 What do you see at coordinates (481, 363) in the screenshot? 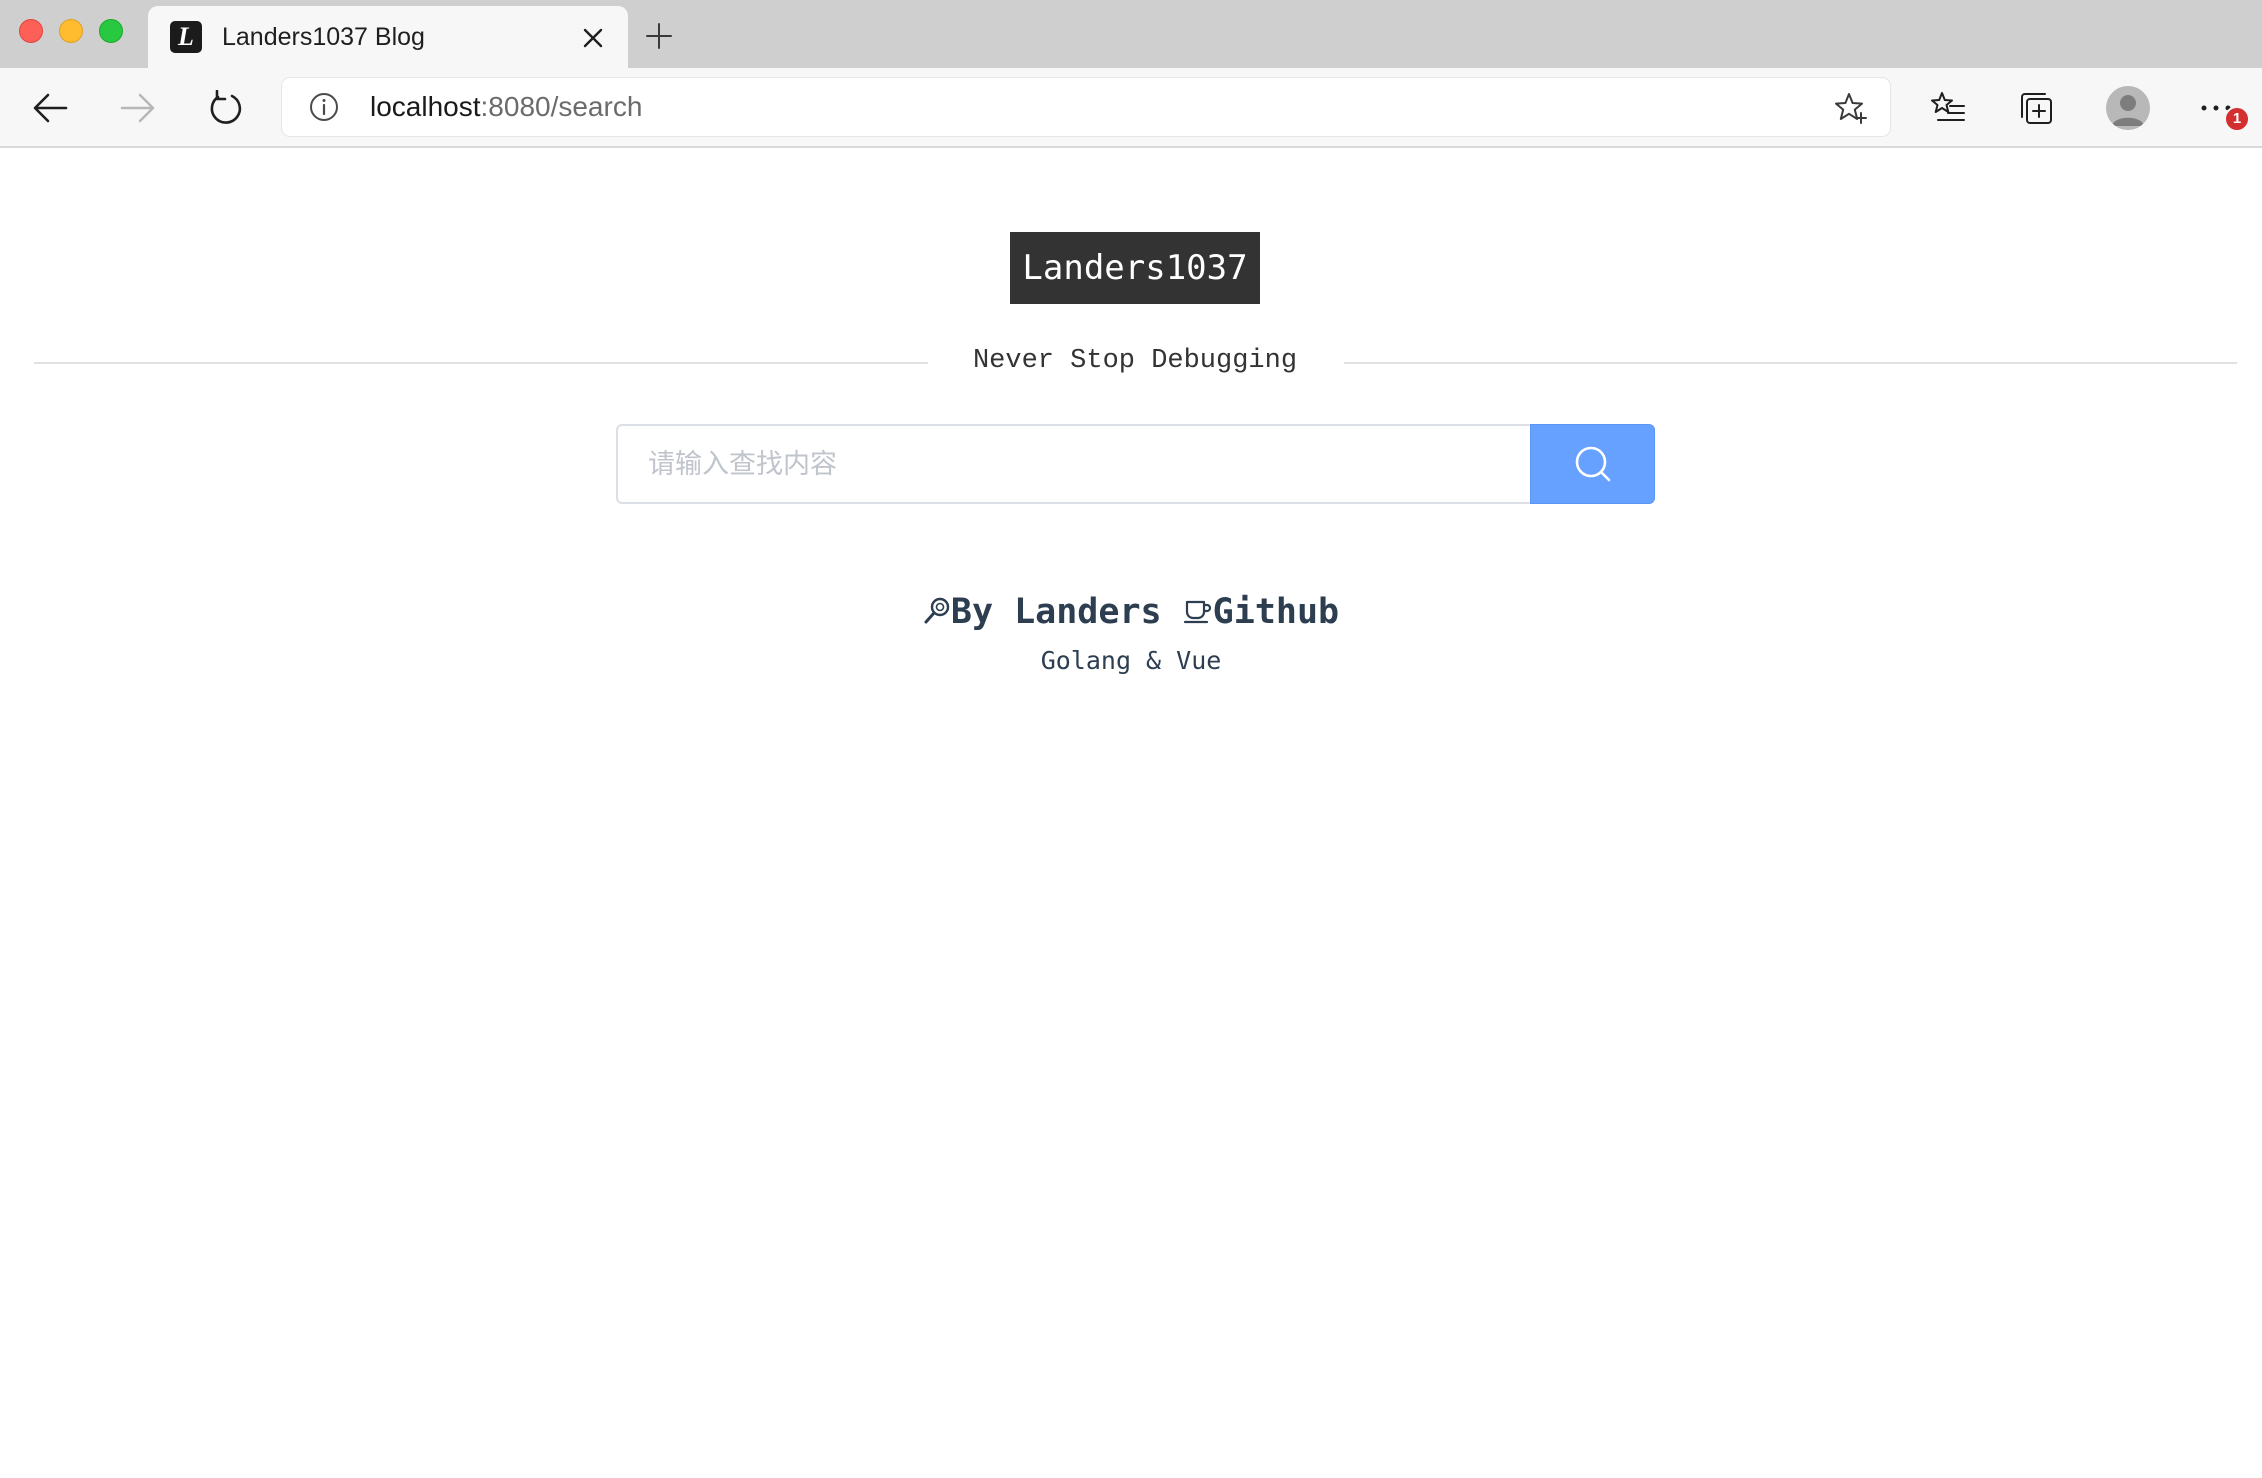
I see `divider-left` at bounding box center [481, 363].